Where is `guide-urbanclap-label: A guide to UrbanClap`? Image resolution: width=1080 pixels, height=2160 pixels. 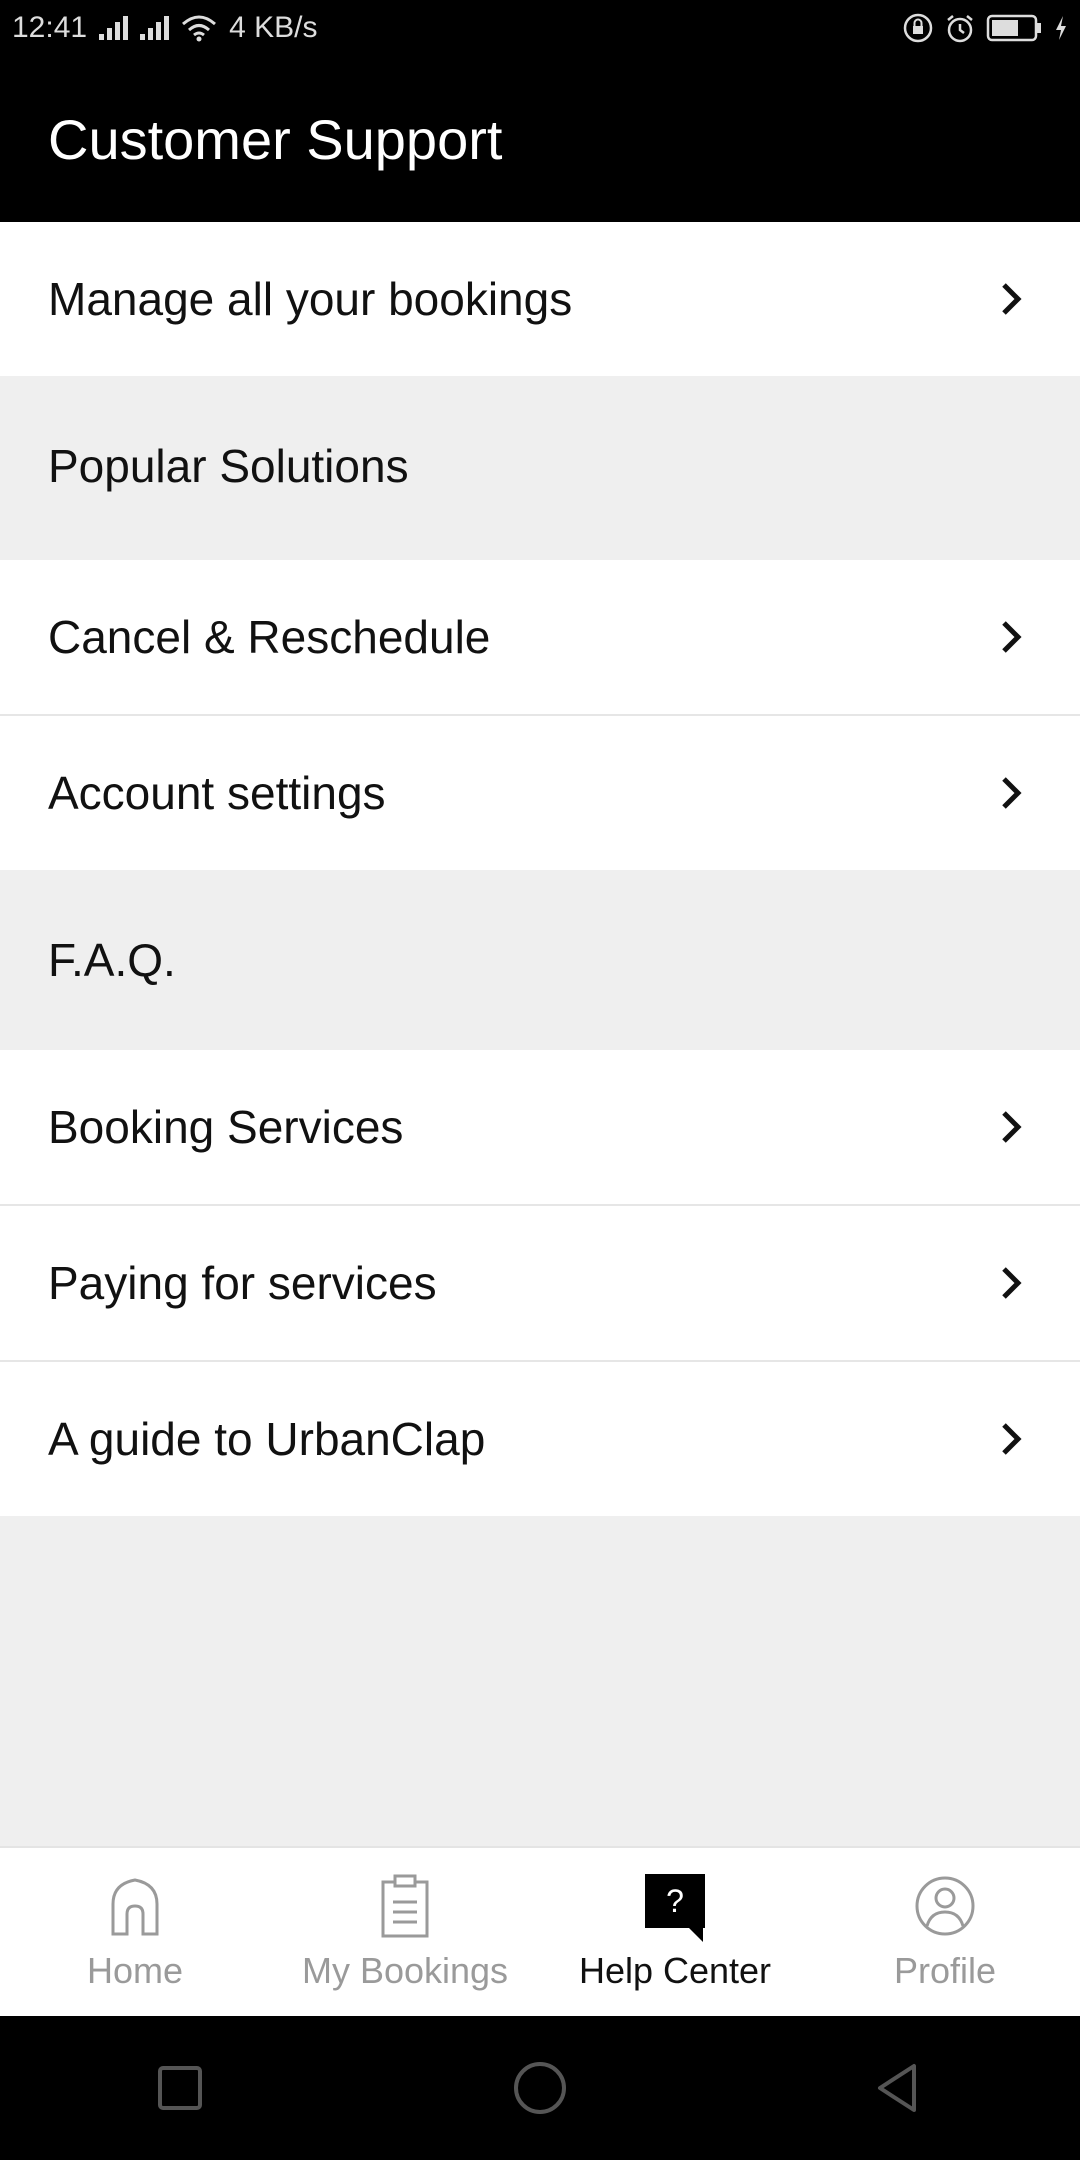
guide-urbanclap-label: A guide to UrbanClap is located at coordinates (267, 1439).